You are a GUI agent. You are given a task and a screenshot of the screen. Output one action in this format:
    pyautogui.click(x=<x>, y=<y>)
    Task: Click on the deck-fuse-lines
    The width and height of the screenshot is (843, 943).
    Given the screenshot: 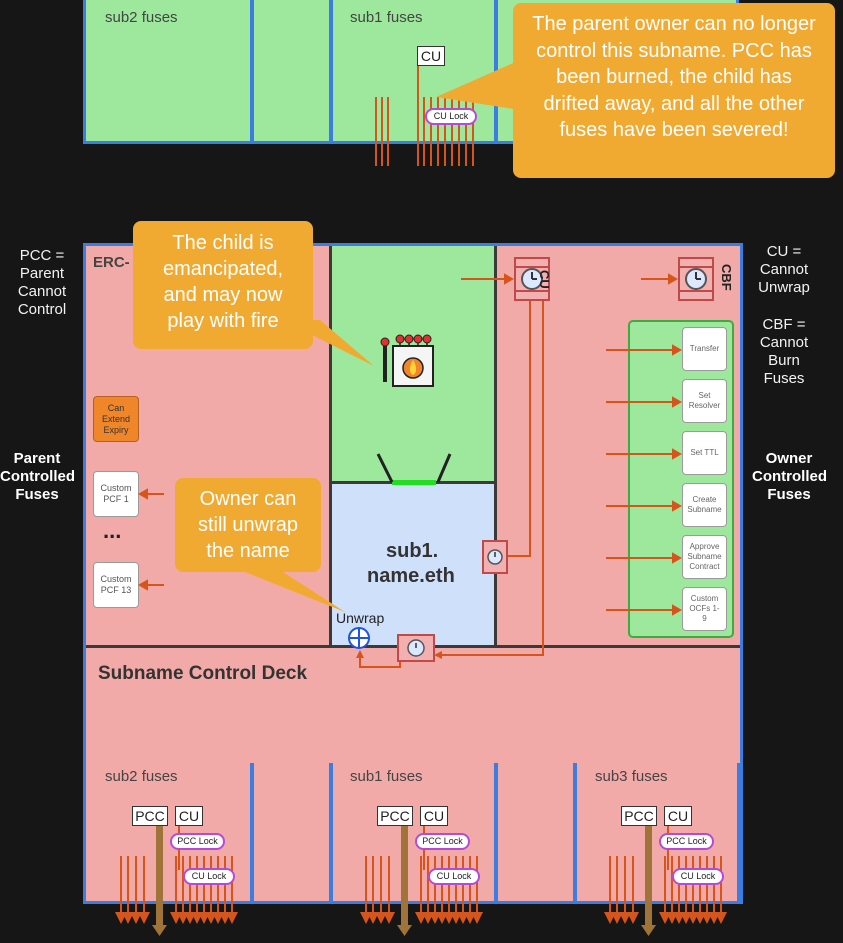 What is the action you would take?
    pyautogui.click(x=421, y=880)
    